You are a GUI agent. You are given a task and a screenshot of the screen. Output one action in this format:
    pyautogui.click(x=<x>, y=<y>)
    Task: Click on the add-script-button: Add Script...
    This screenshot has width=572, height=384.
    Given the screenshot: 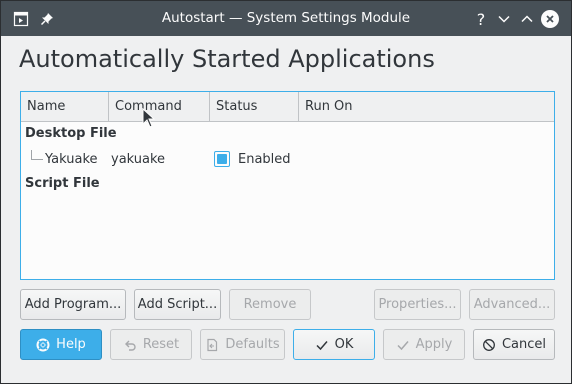 What is the action you would take?
    pyautogui.click(x=177, y=304)
    